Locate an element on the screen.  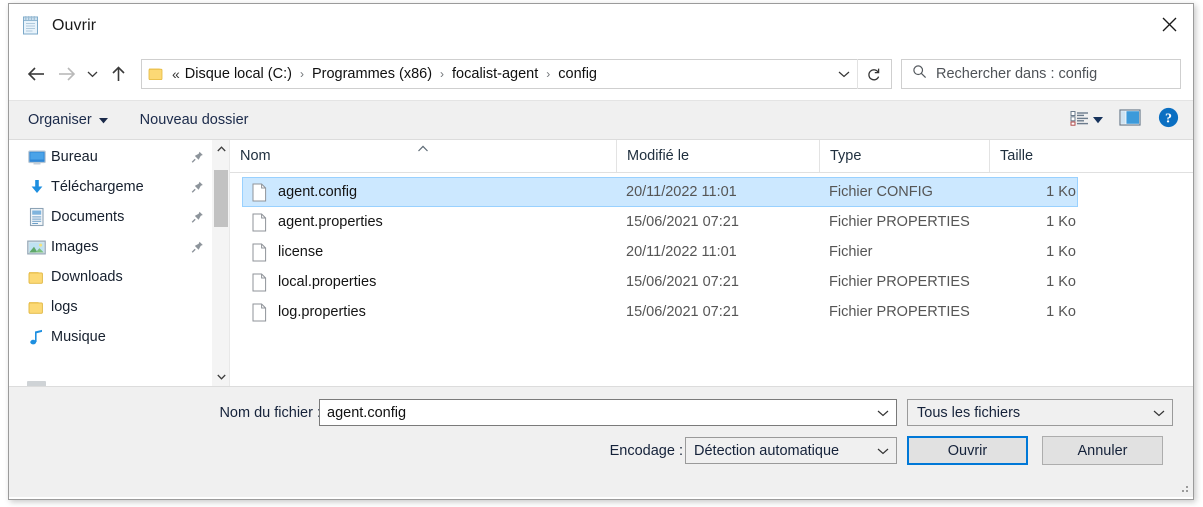
window-title: Ouvrir is located at coordinates (74, 25).